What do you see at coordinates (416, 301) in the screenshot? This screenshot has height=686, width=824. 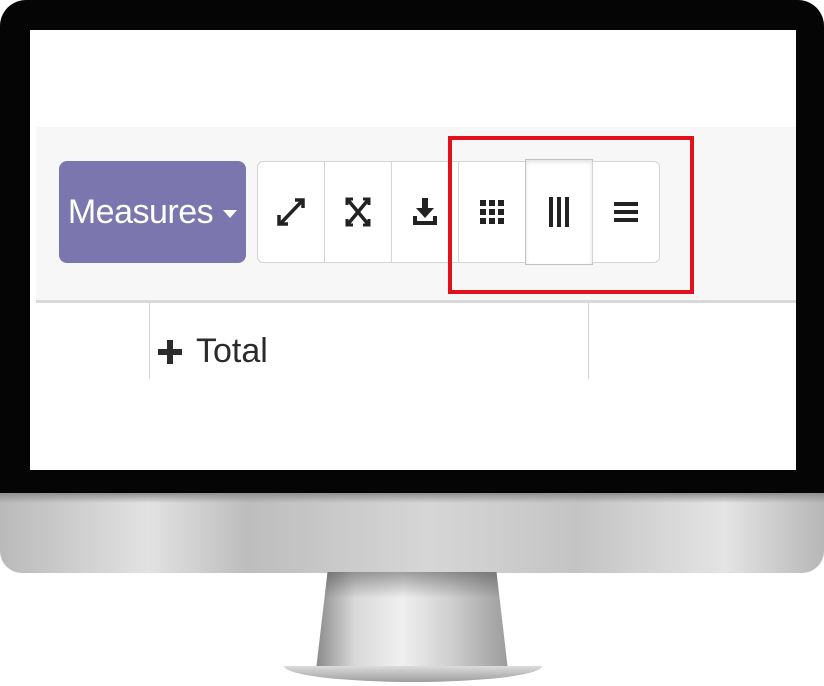 I see `table-header-border` at bounding box center [416, 301].